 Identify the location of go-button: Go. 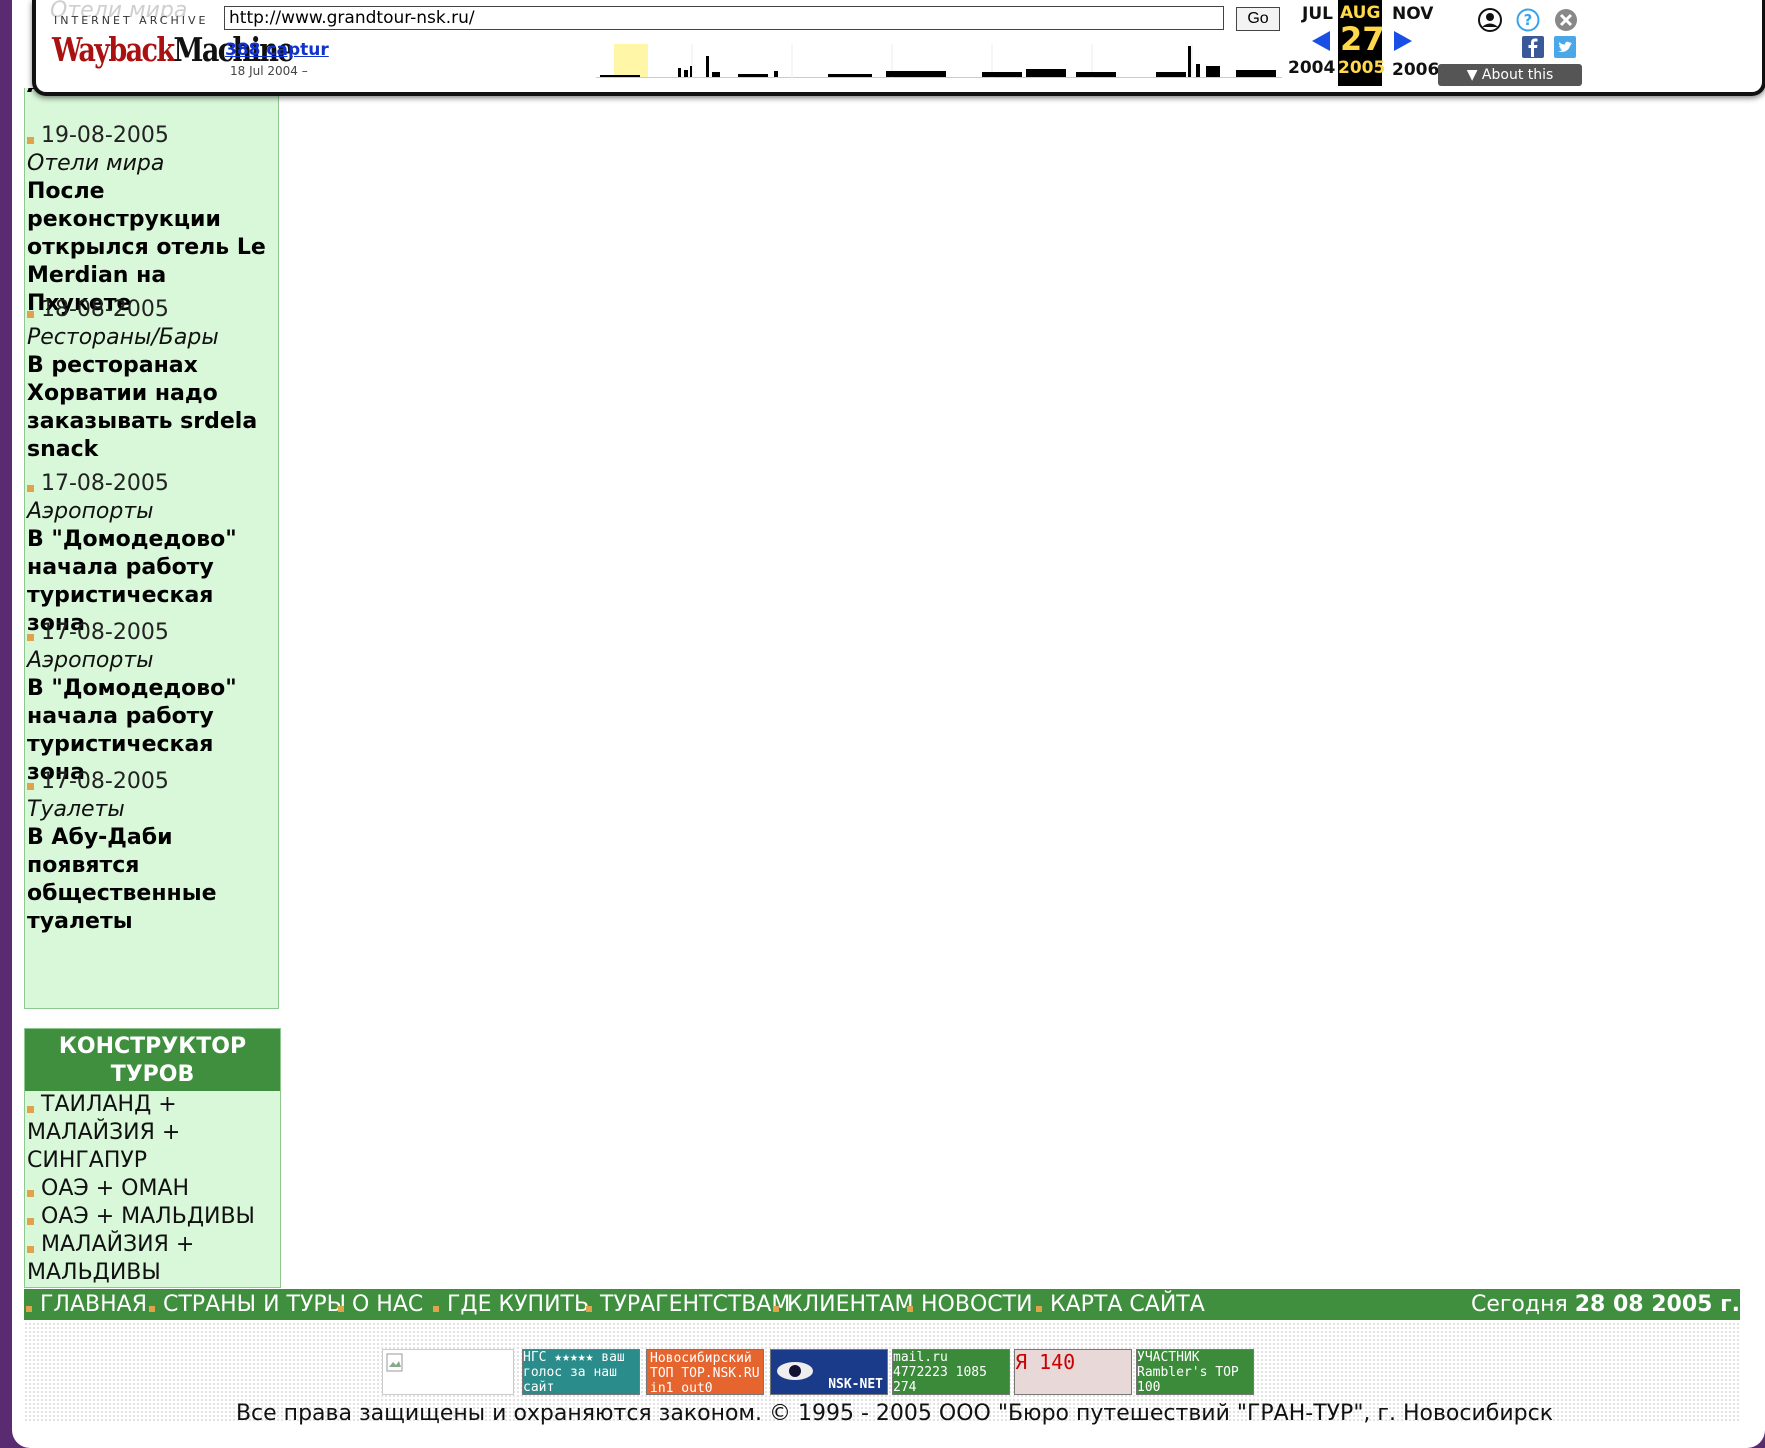
(1258, 19).